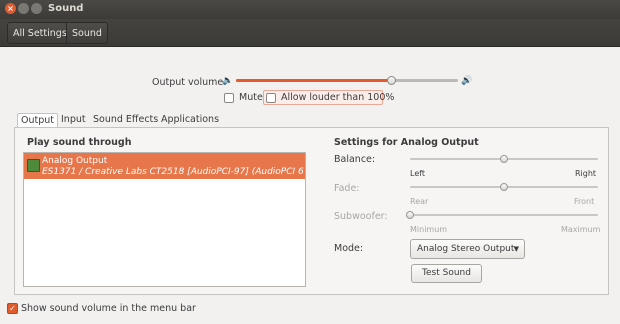  What do you see at coordinates (36, 8) in the screenshot?
I see `maximize-icon` at bounding box center [36, 8].